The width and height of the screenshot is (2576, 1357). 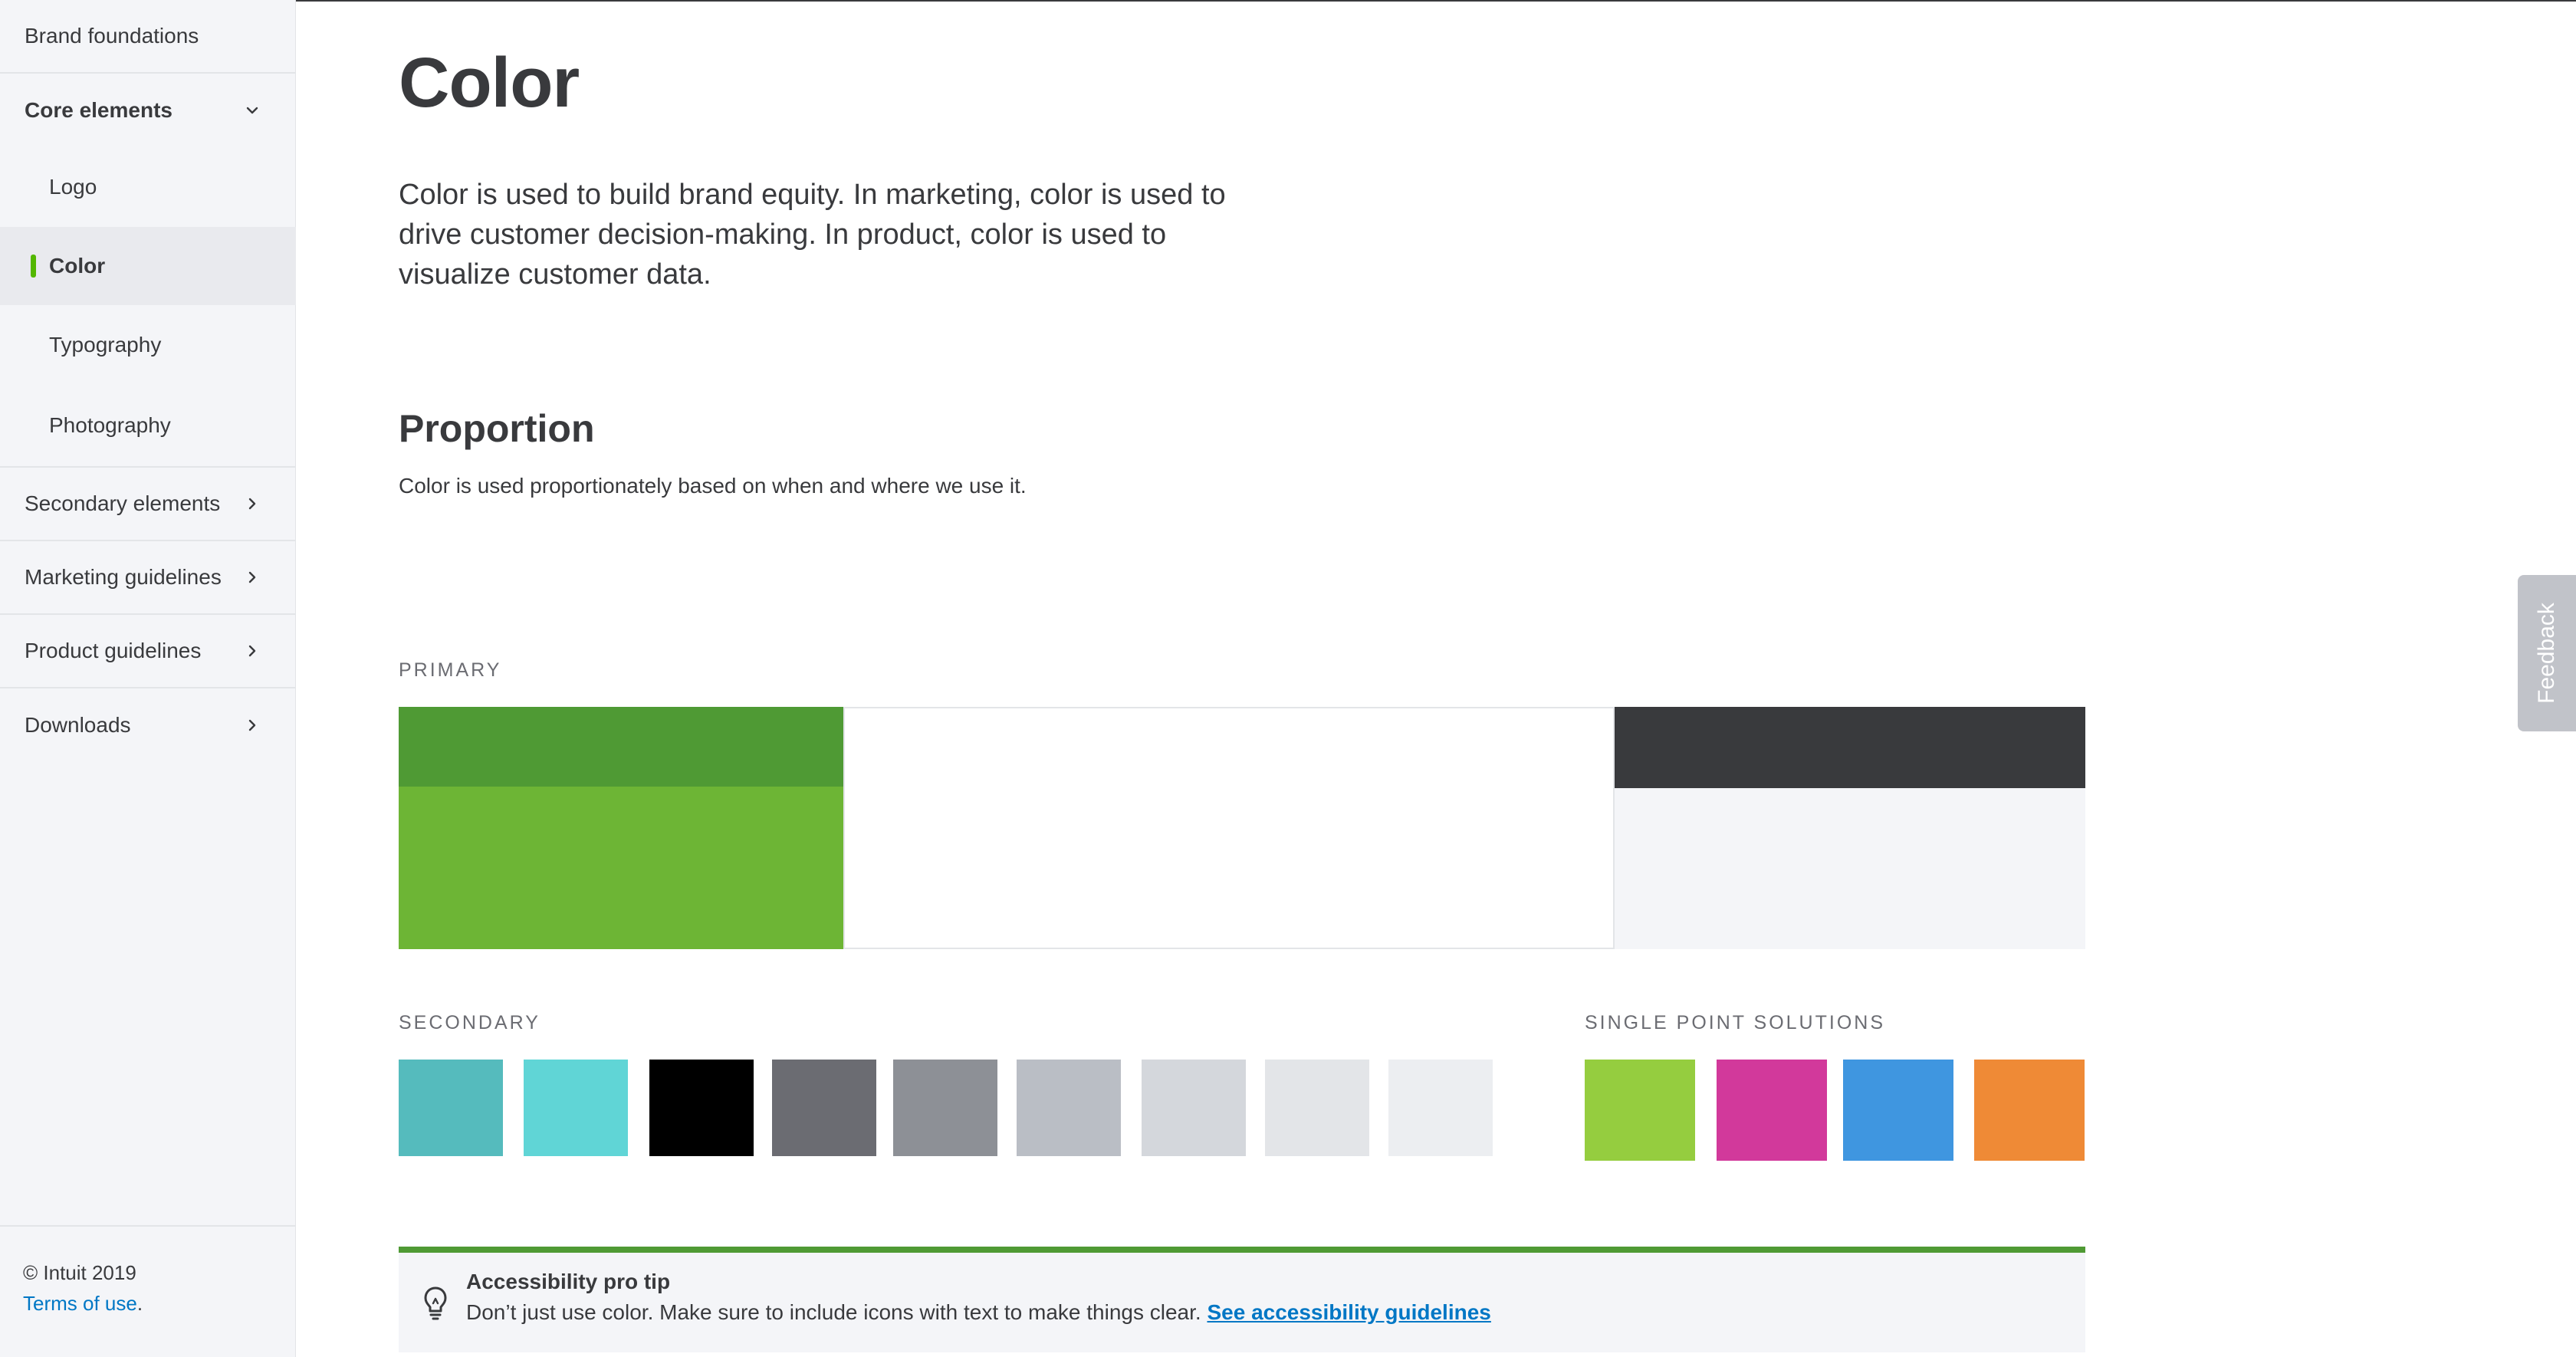 I want to click on sidebar-item-logo: Logo, so click(x=148, y=187).